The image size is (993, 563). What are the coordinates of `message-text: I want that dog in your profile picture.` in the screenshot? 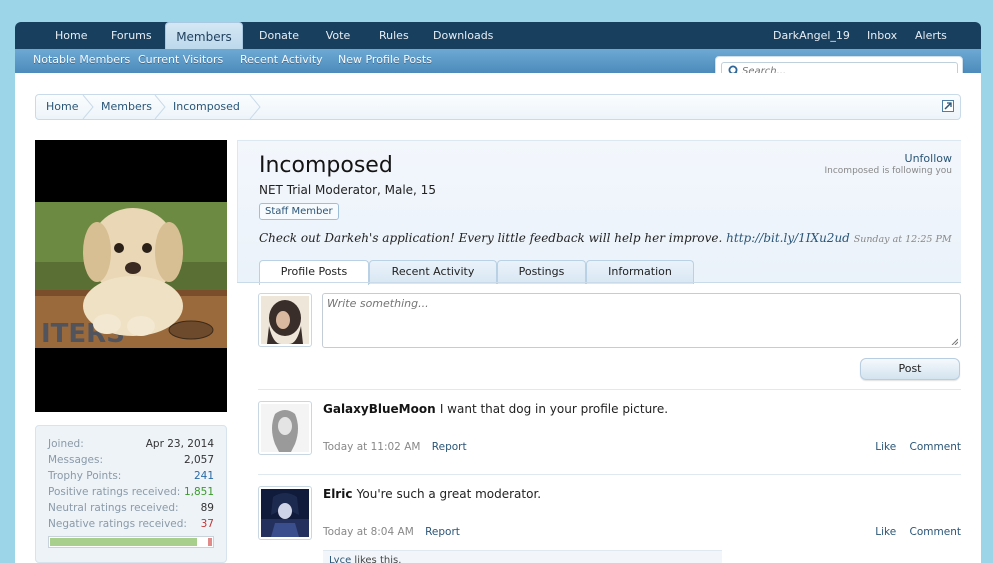 It's located at (554, 409).